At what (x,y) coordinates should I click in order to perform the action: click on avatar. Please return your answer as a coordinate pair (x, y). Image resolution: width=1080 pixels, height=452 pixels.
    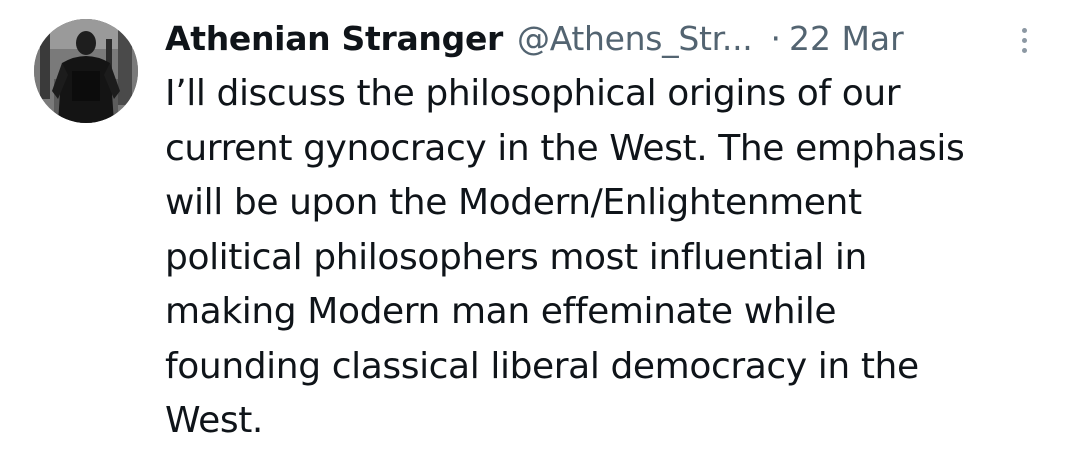
    Looking at the image, I should click on (86, 71).